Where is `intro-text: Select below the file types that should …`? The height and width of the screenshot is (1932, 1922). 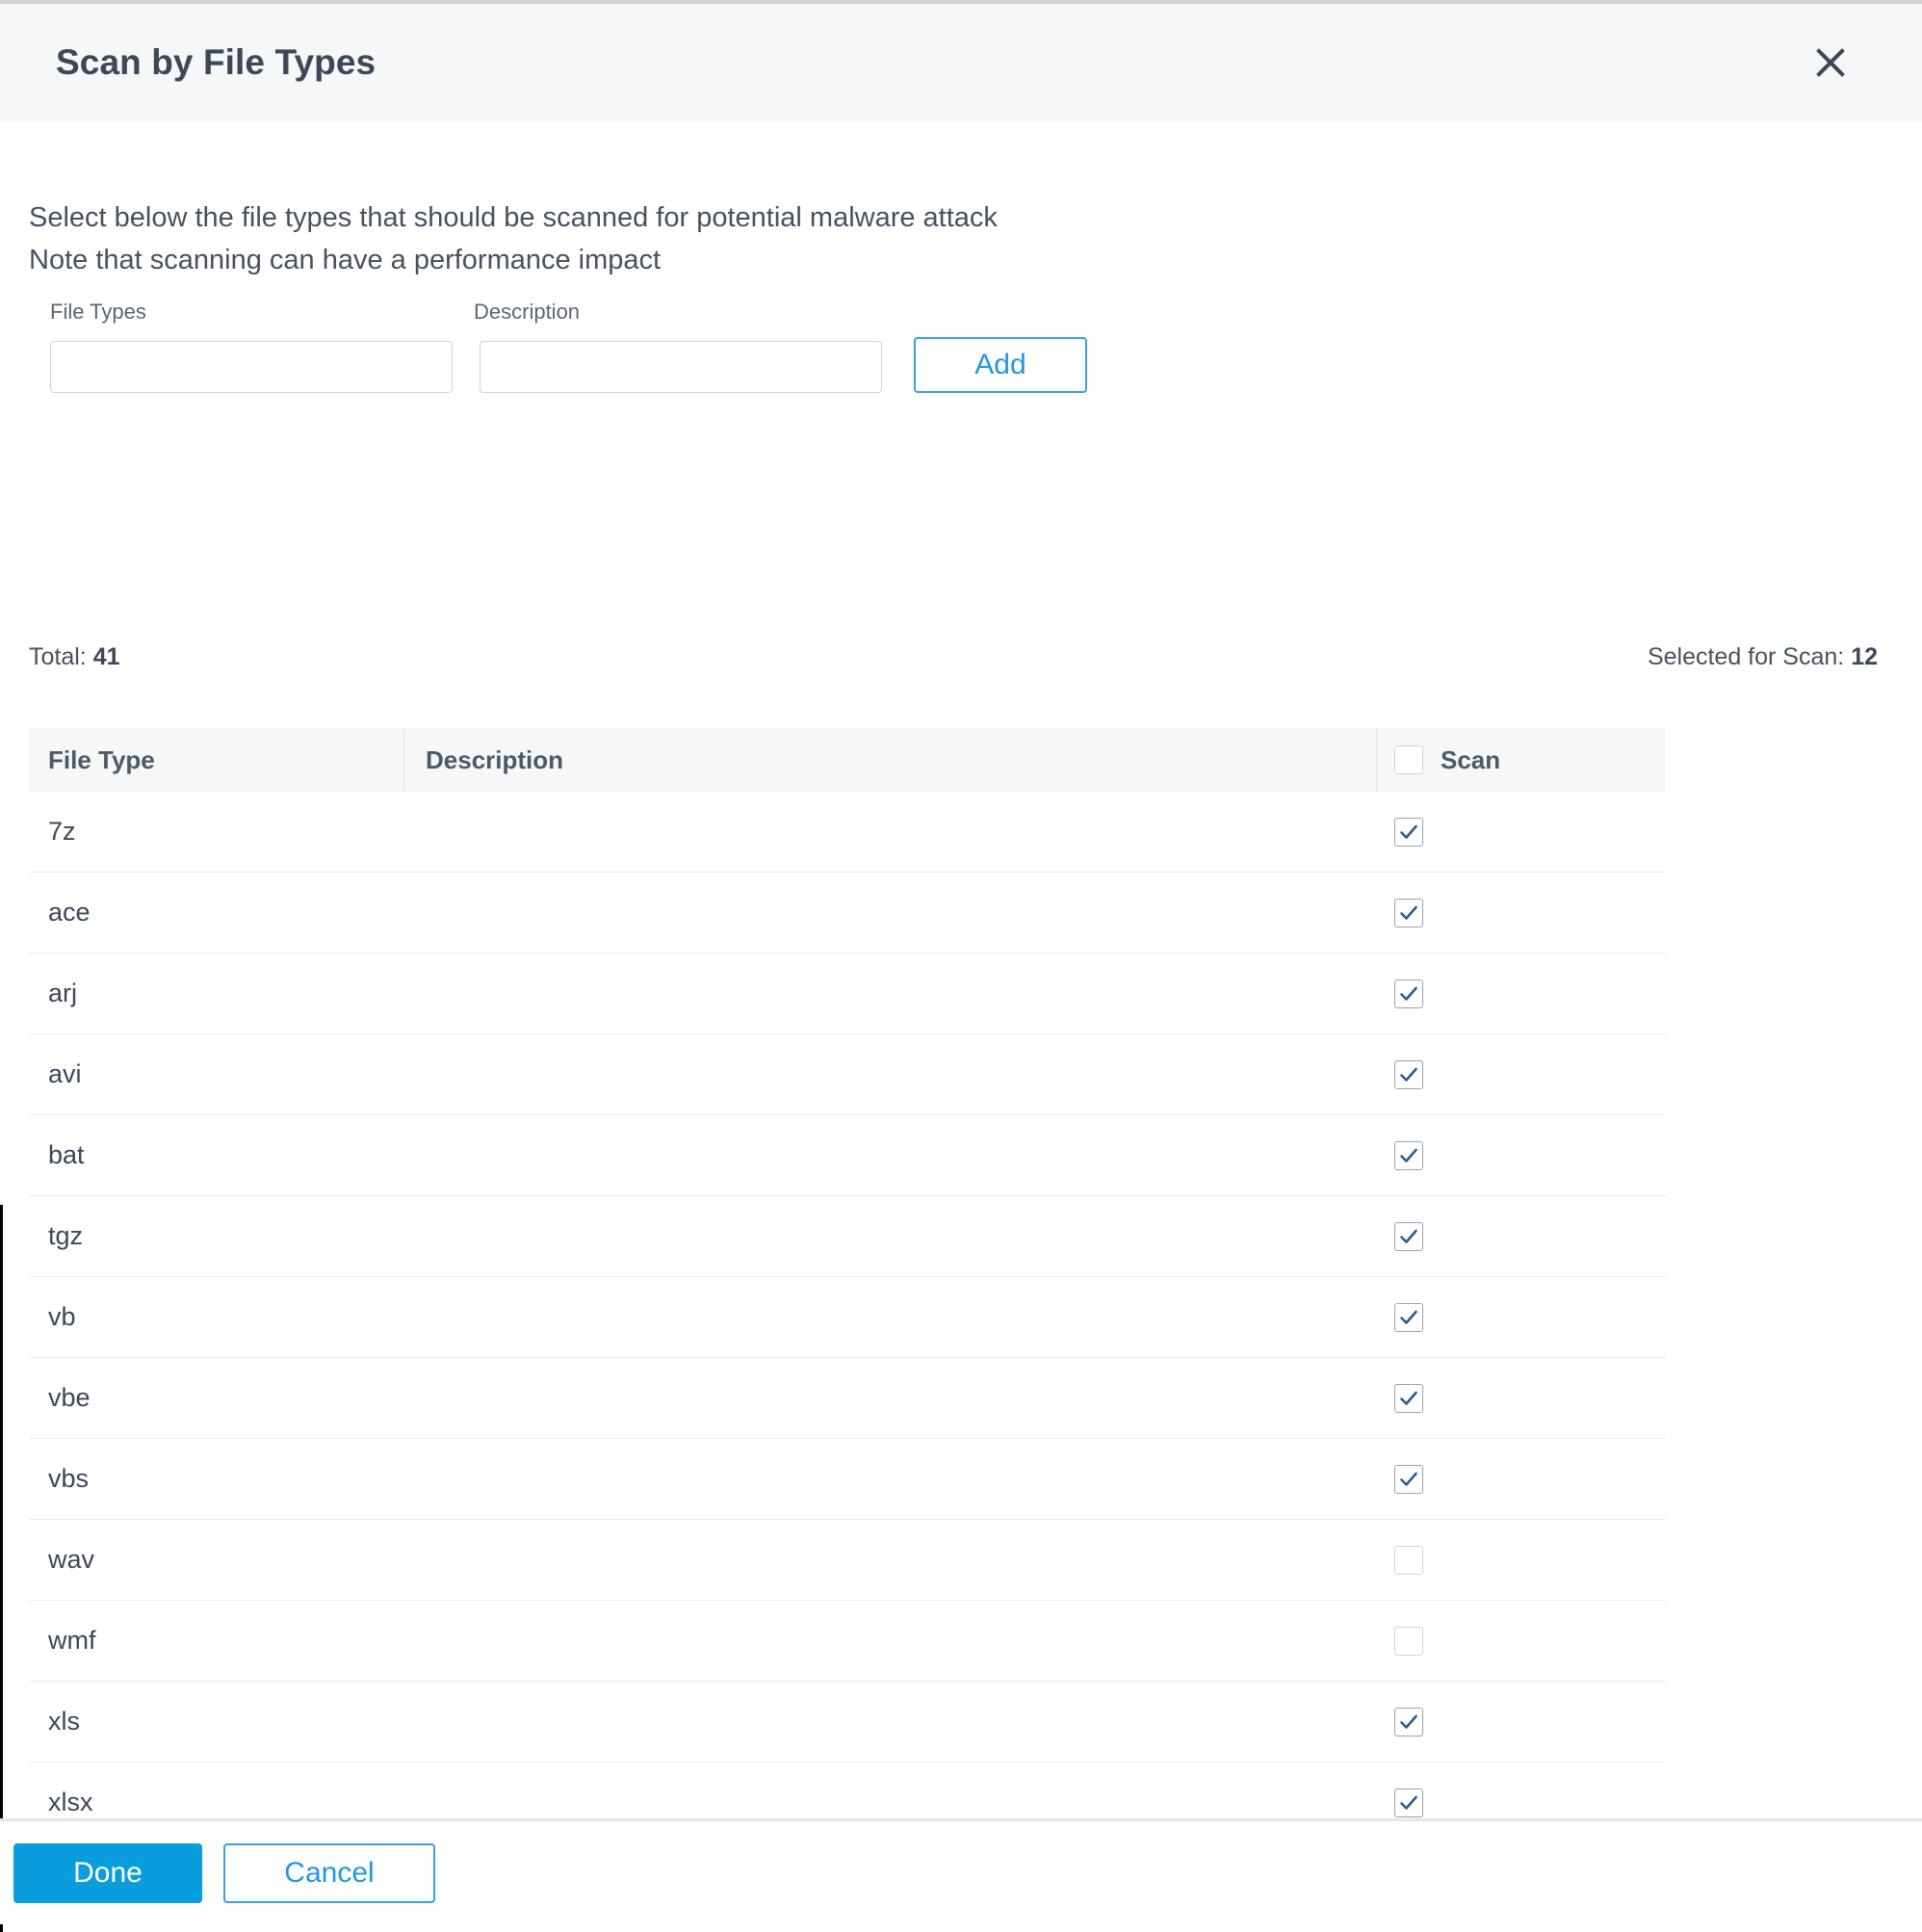
intro-text: Select below the file types that should … is located at coordinates (513, 238).